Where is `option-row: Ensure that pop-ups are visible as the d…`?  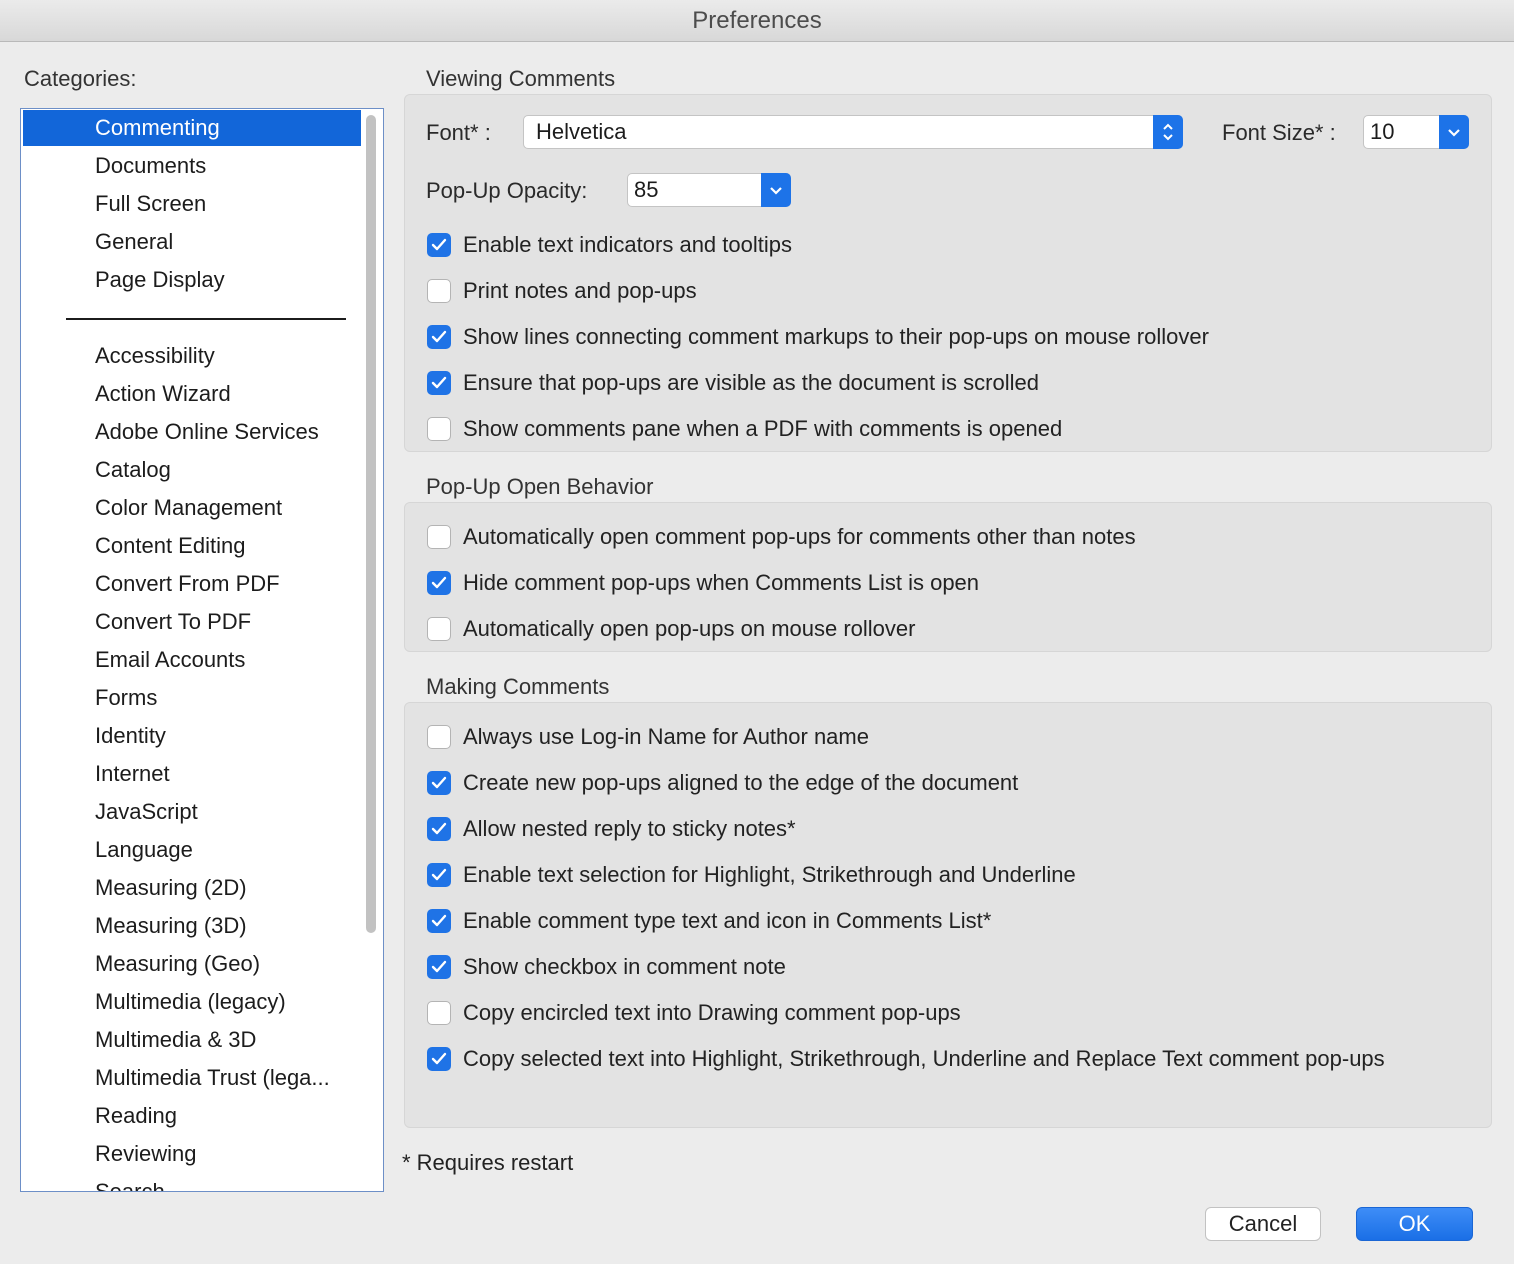 option-row: Ensure that pop-ups are visible as the d… is located at coordinates (733, 383).